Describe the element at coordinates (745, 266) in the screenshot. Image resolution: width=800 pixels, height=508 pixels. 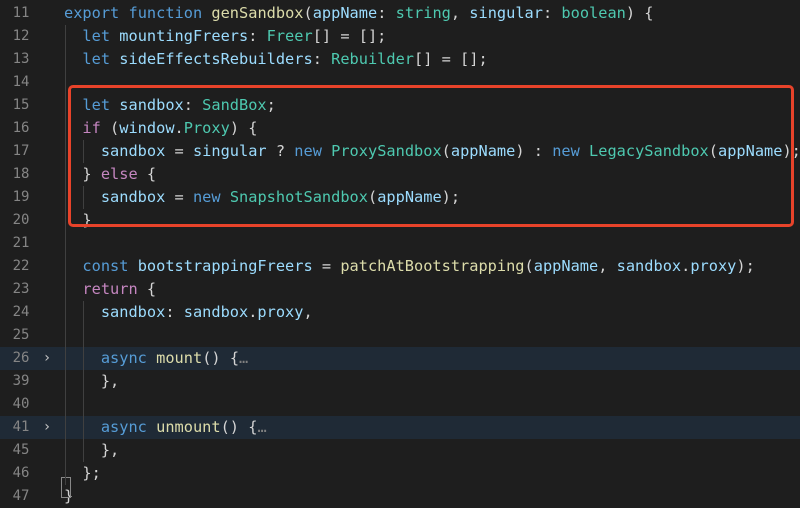
I see `code-token: );` at that location.